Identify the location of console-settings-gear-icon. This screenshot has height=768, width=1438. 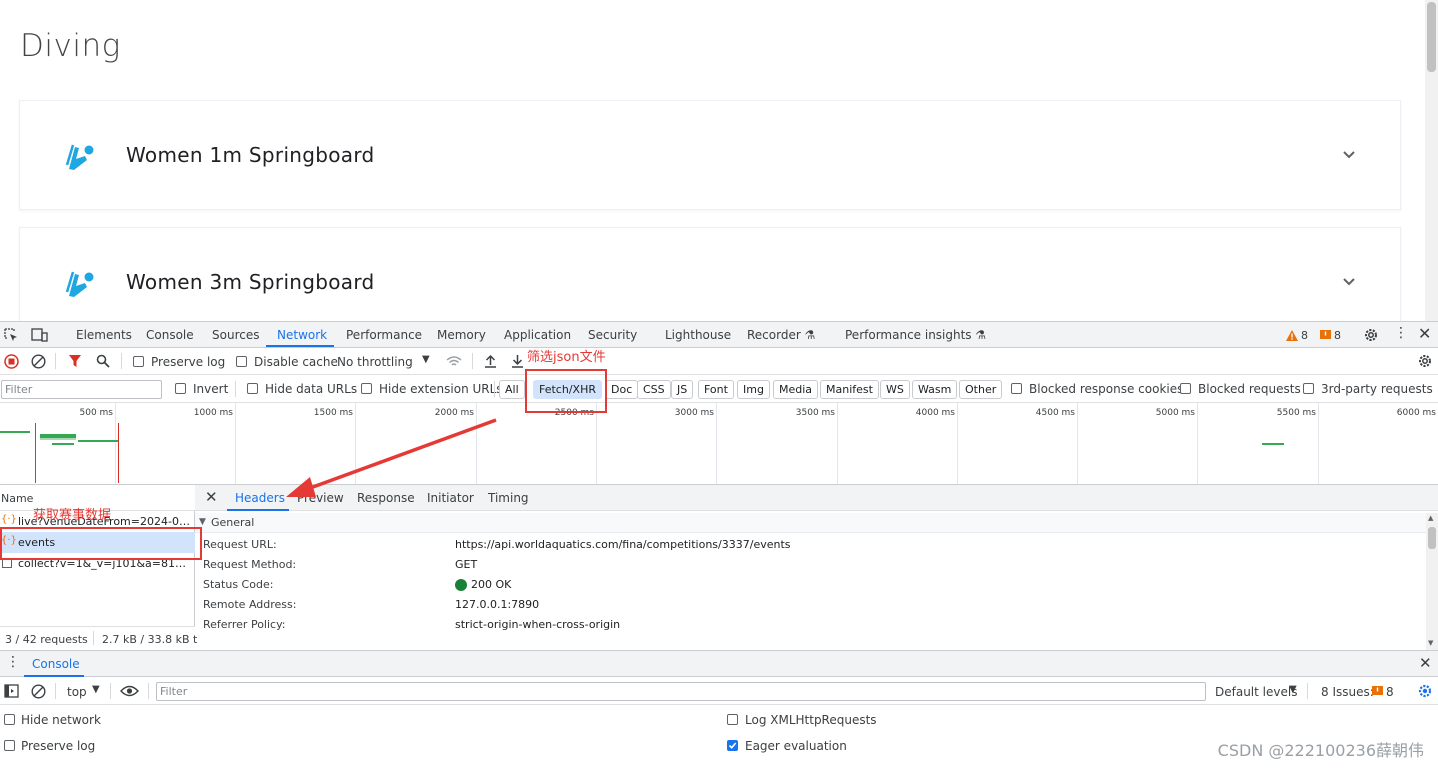
(1425, 691).